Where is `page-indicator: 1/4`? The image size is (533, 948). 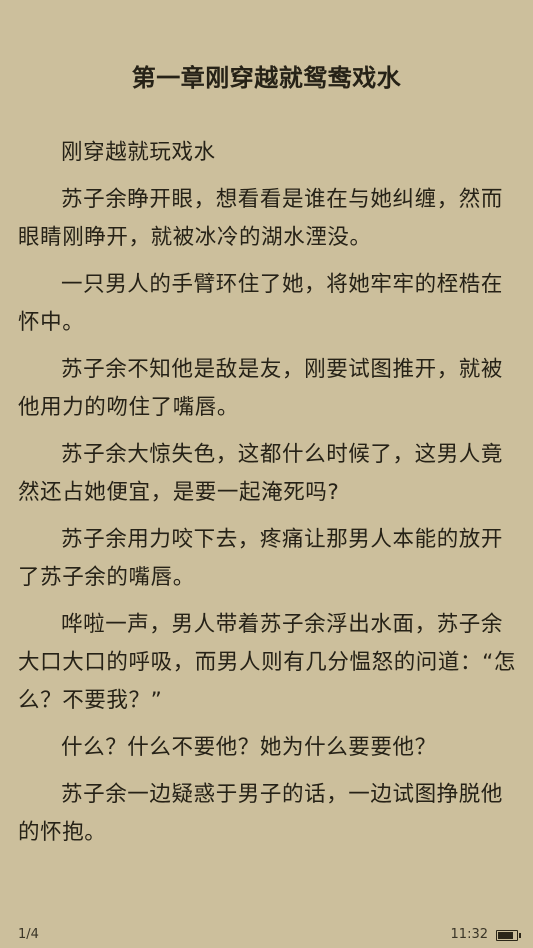
page-indicator: 1/4 is located at coordinates (28, 934).